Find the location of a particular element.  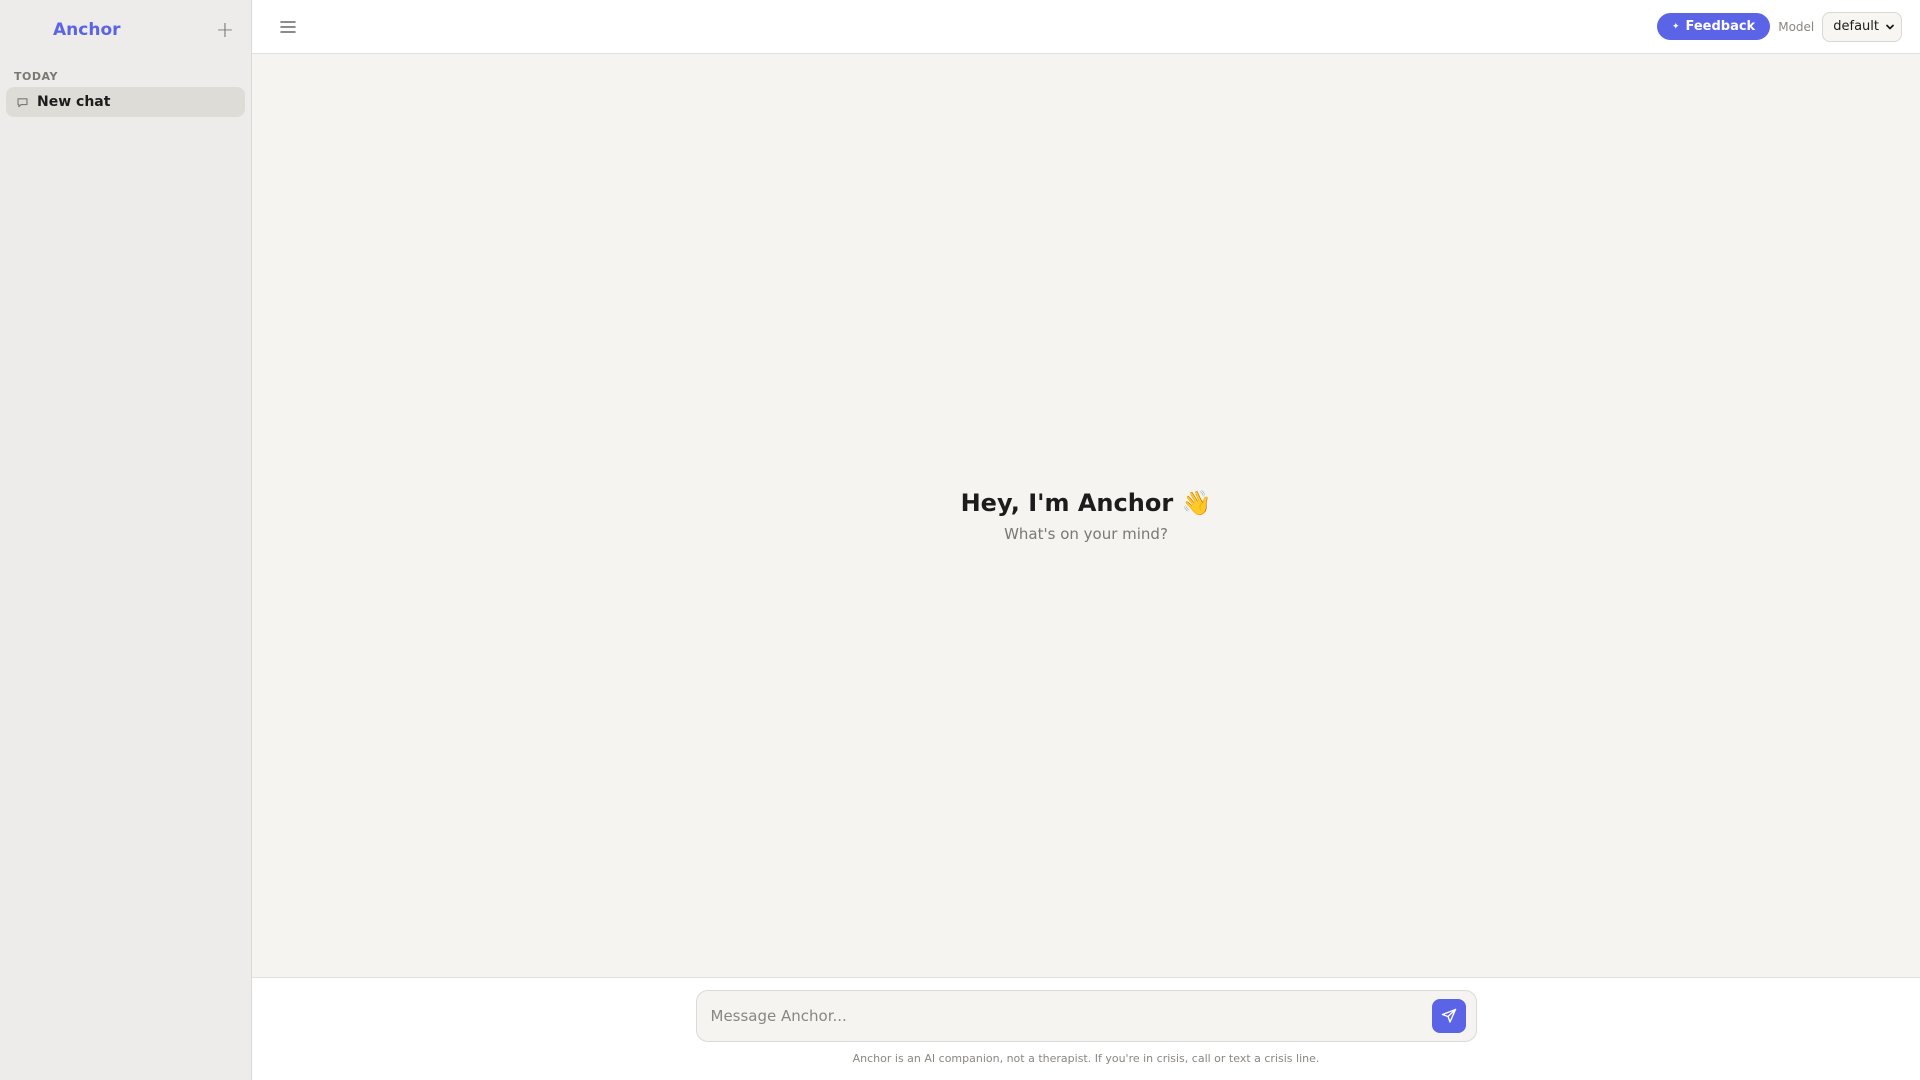

sidebar-item-new-chat: New chat is located at coordinates (125, 102).